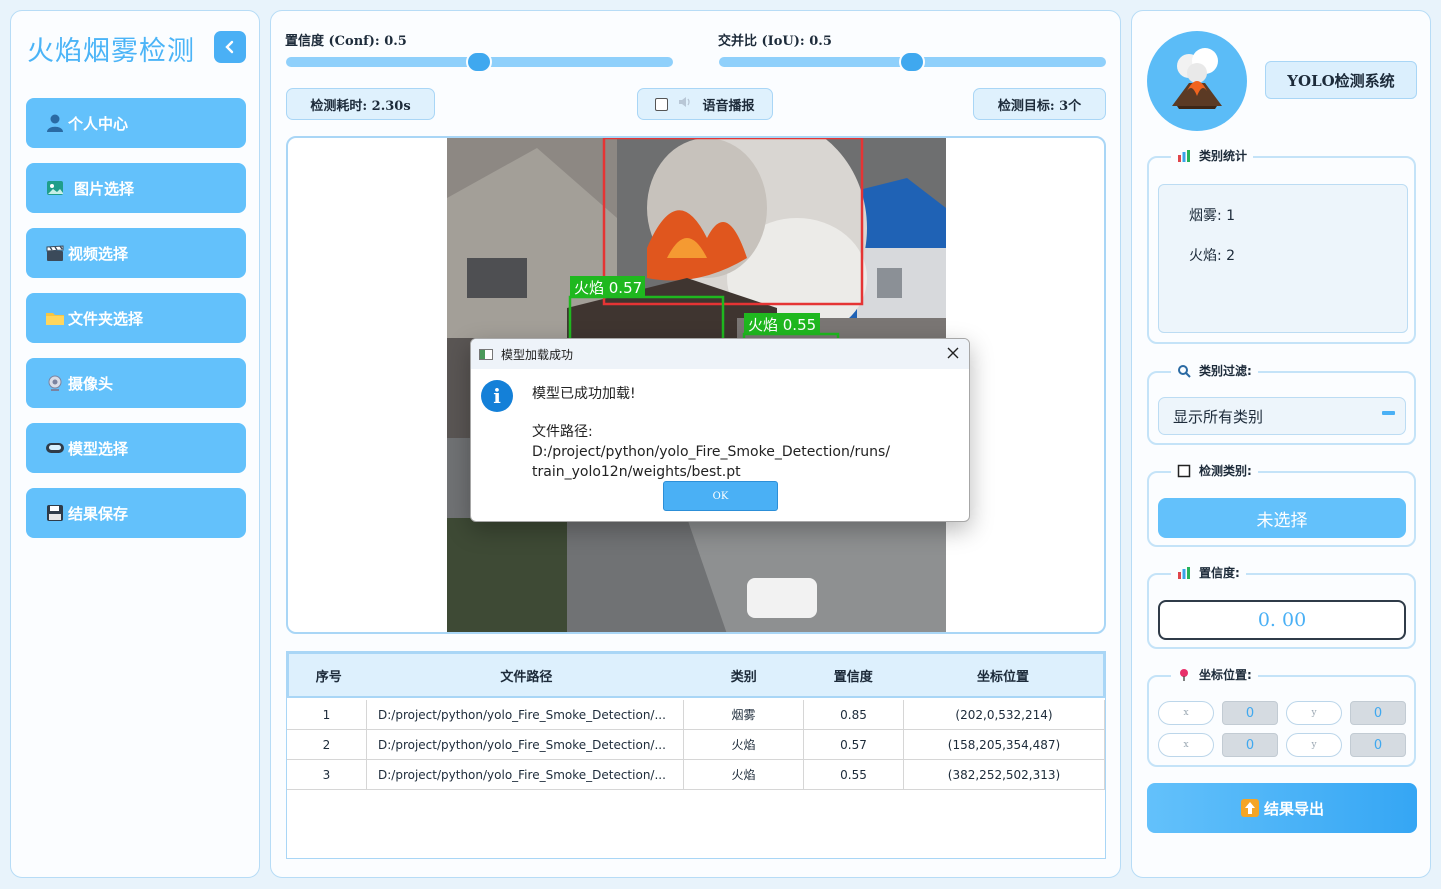  I want to click on iou-slider-label: 交并比 (IoU): 0.5, so click(775, 41).